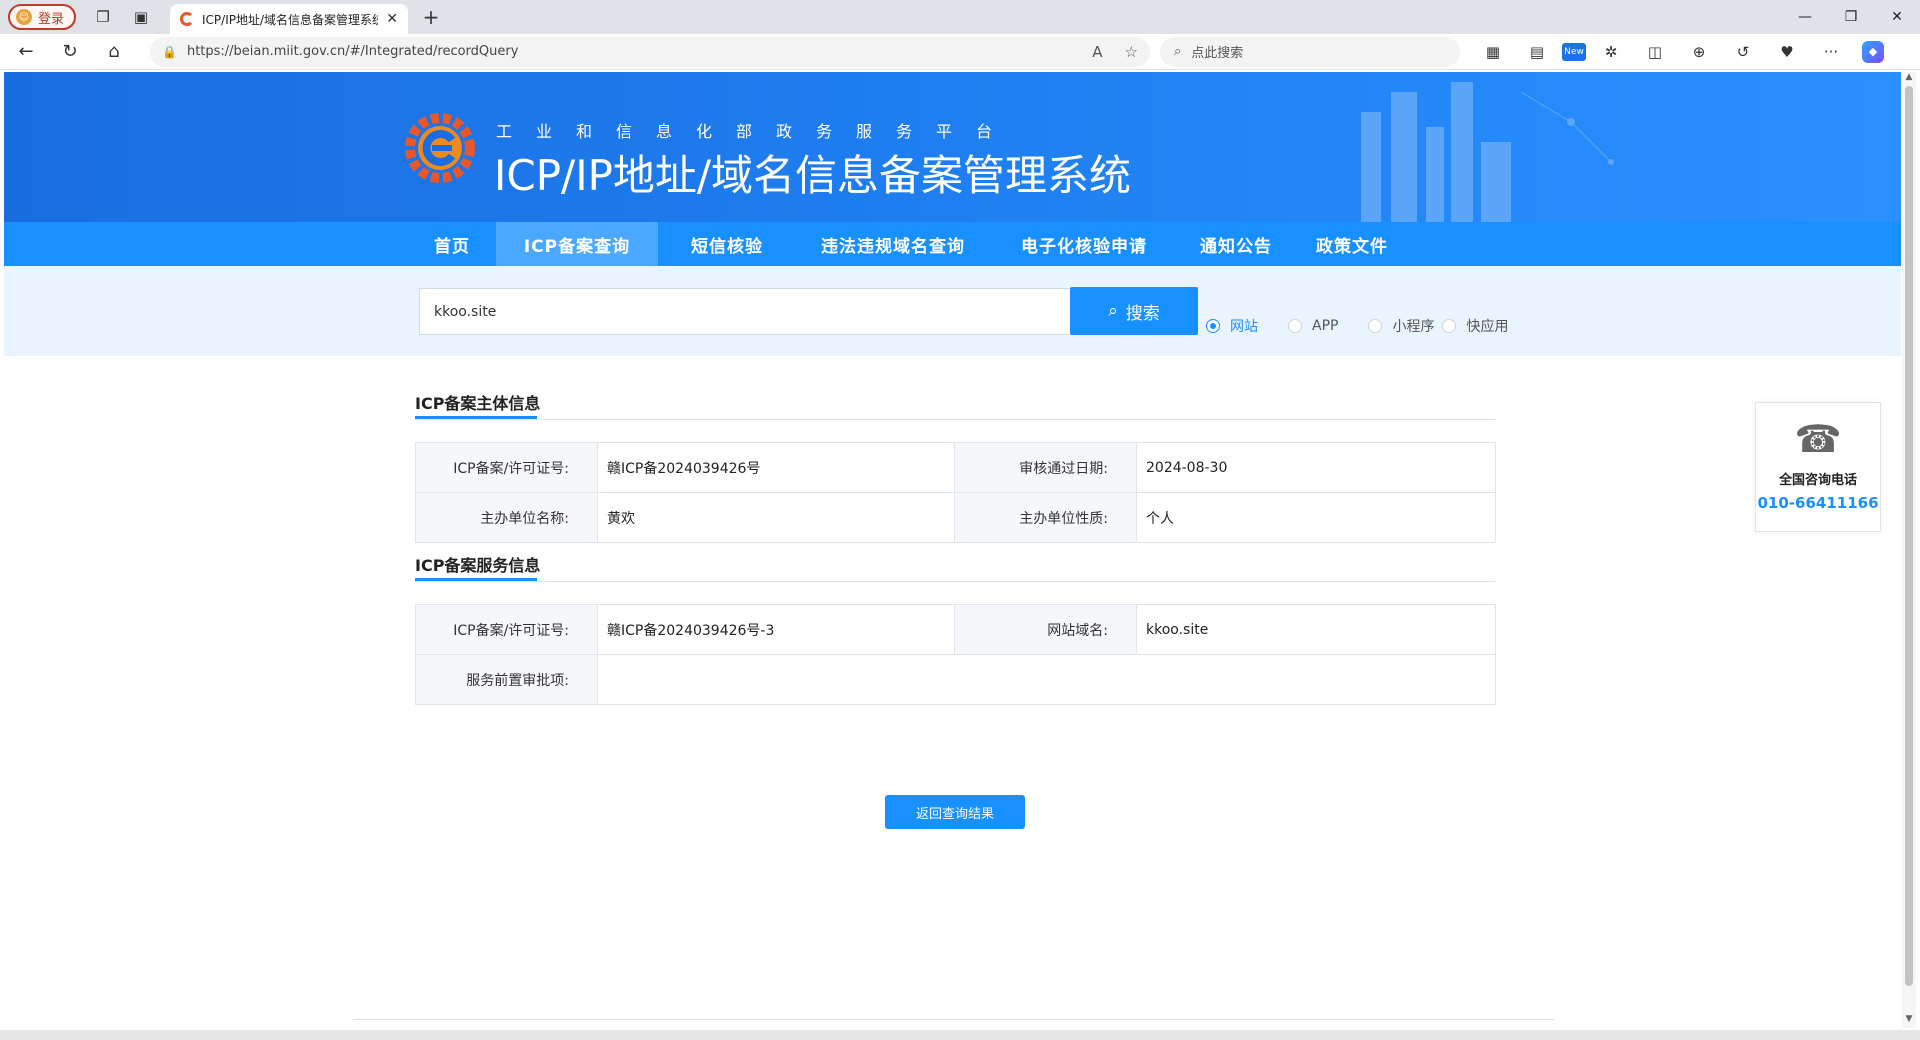 This screenshot has width=1920, height=1040. I want to click on radio-label: 小程序, so click(1413, 327).